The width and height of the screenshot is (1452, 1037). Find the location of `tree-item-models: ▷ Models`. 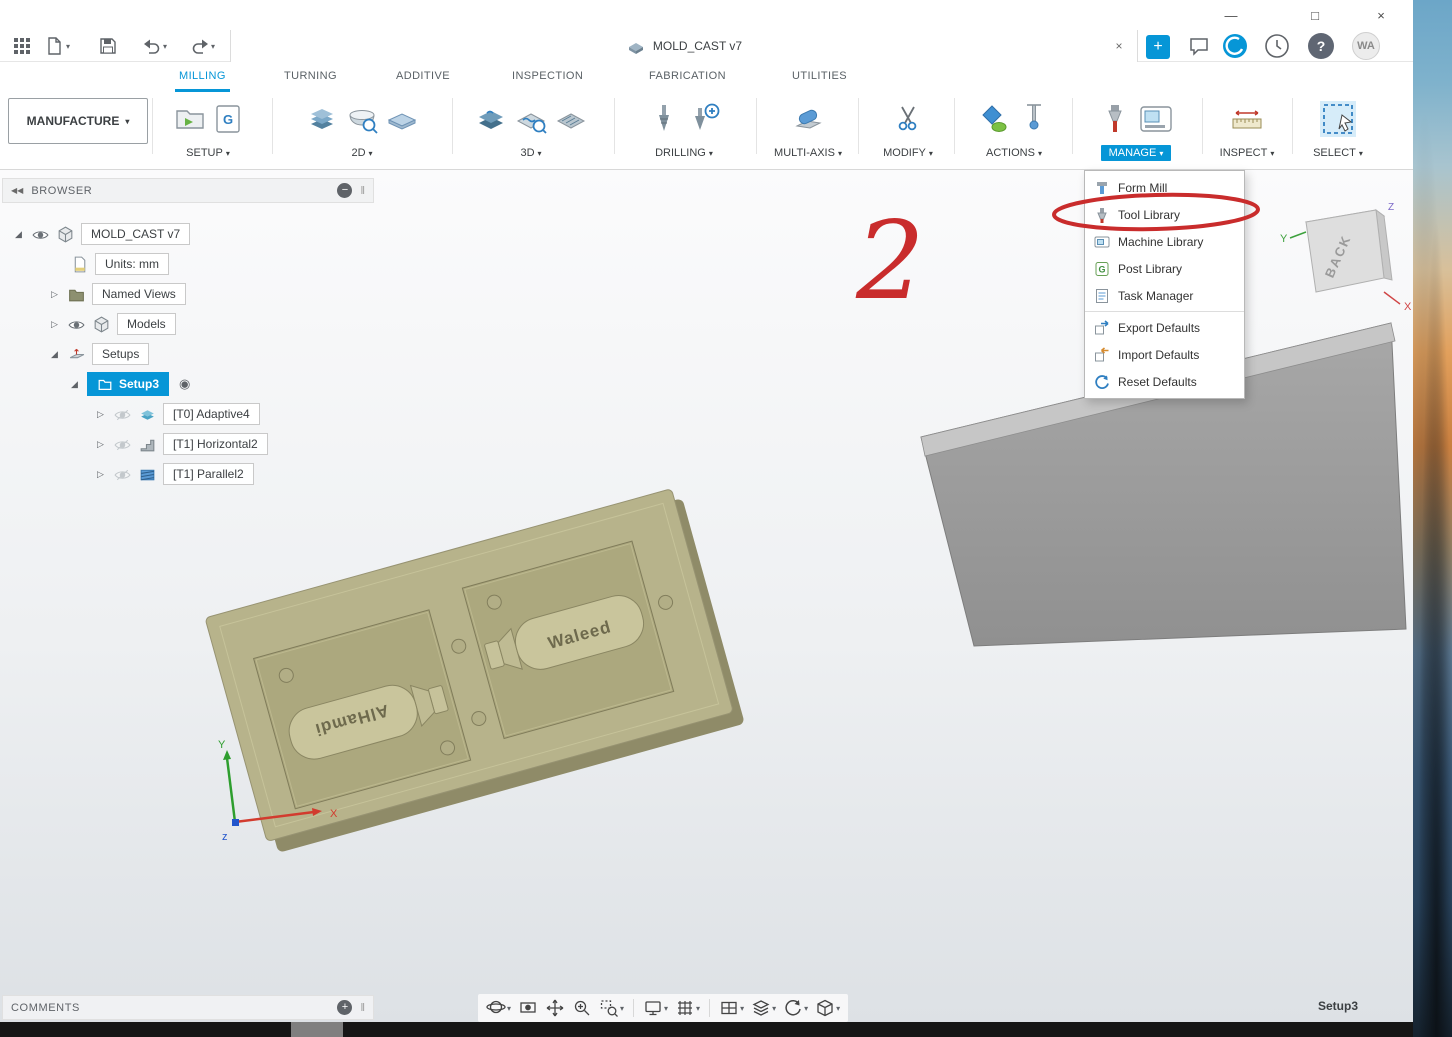

tree-item-models: ▷ Models is located at coordinates (188, 324).